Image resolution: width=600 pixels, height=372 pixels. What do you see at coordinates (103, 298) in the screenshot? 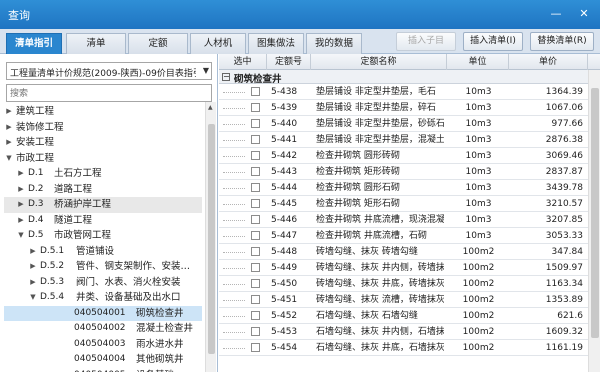
I see `tree-item: ▼ D.5.4 井类、设备基础及出水口` at bounding box center [103, 298].